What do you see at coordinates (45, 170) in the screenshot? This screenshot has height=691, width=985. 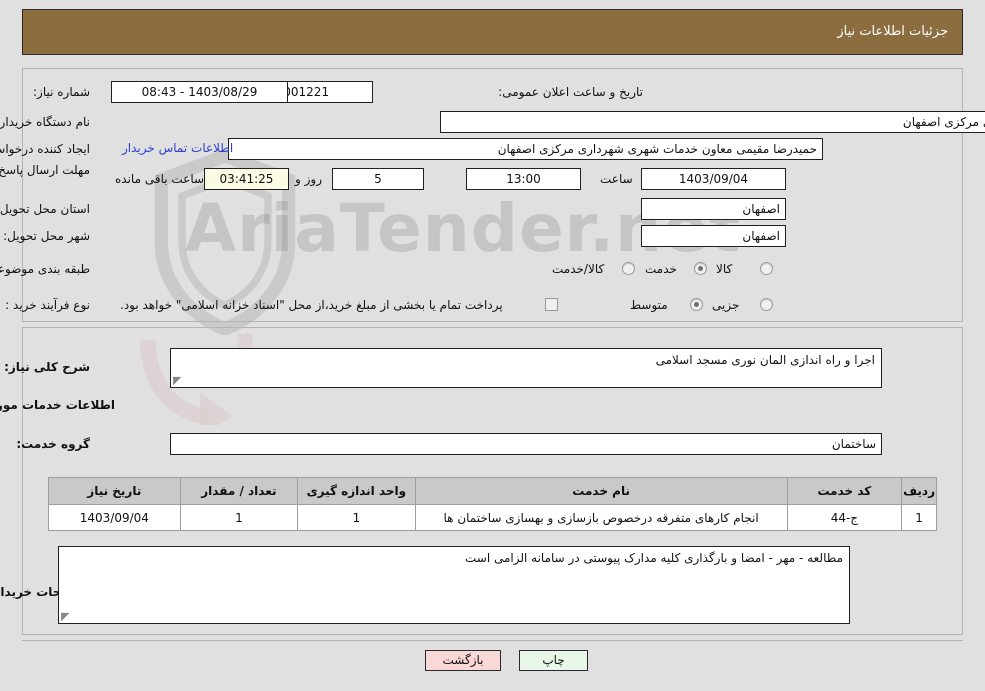 I see `deadline-label: مهلت ارسال پاسخ: تا تاریخ:` at bounding box center [45, 170].